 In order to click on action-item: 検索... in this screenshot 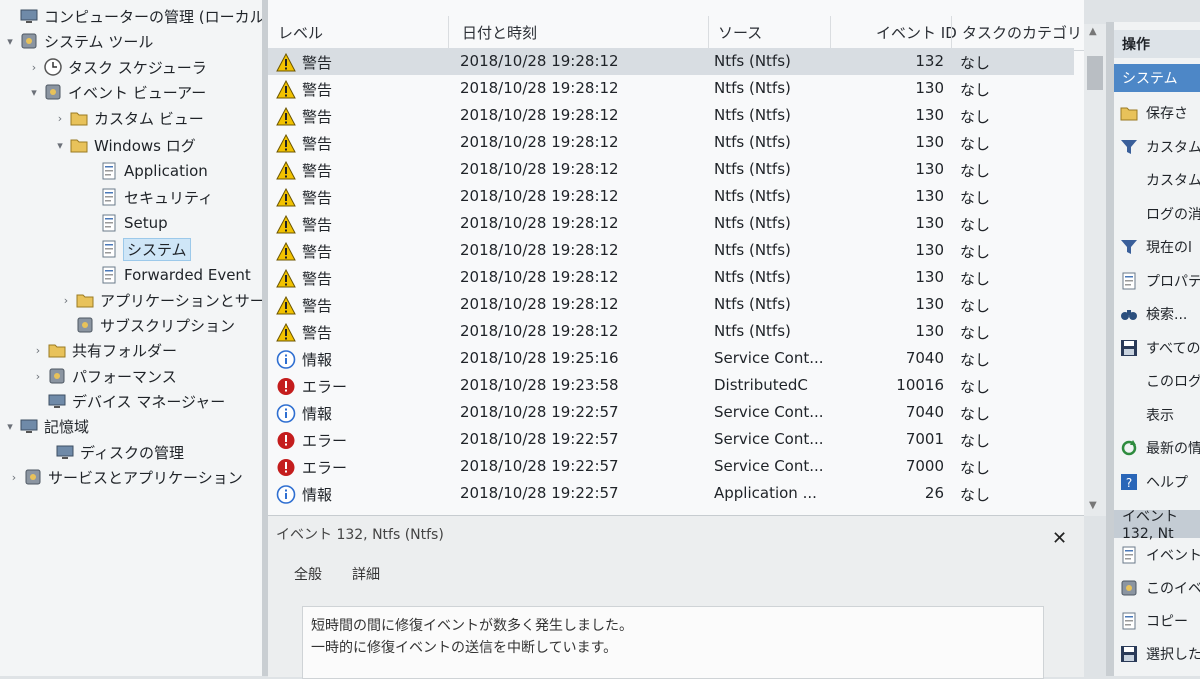, I will do `click(1153, 314)`.